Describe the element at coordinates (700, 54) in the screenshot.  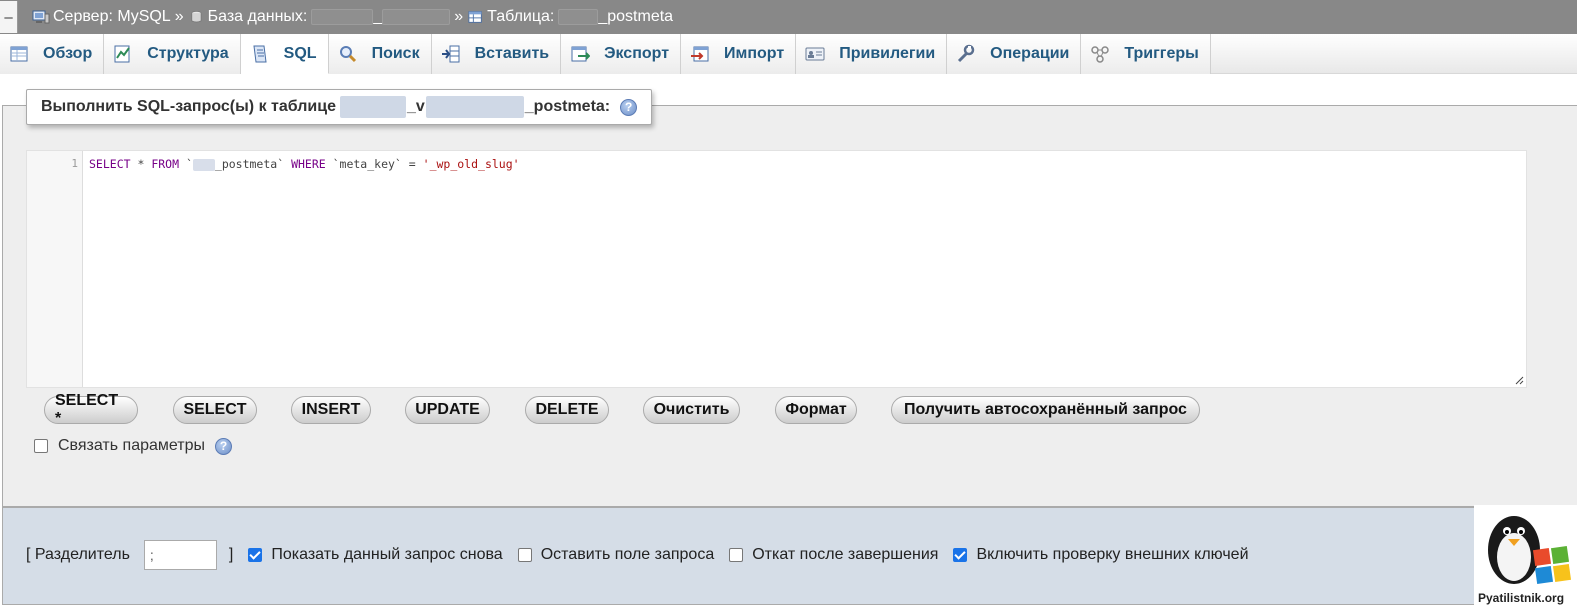
I see `import-icon` at that location.